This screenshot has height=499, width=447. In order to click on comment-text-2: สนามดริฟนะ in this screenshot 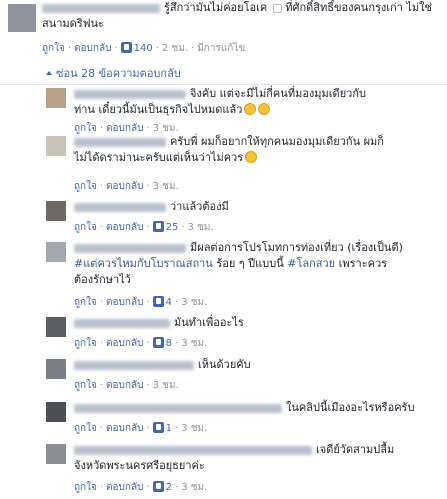, I will do `click(73, 23)`.